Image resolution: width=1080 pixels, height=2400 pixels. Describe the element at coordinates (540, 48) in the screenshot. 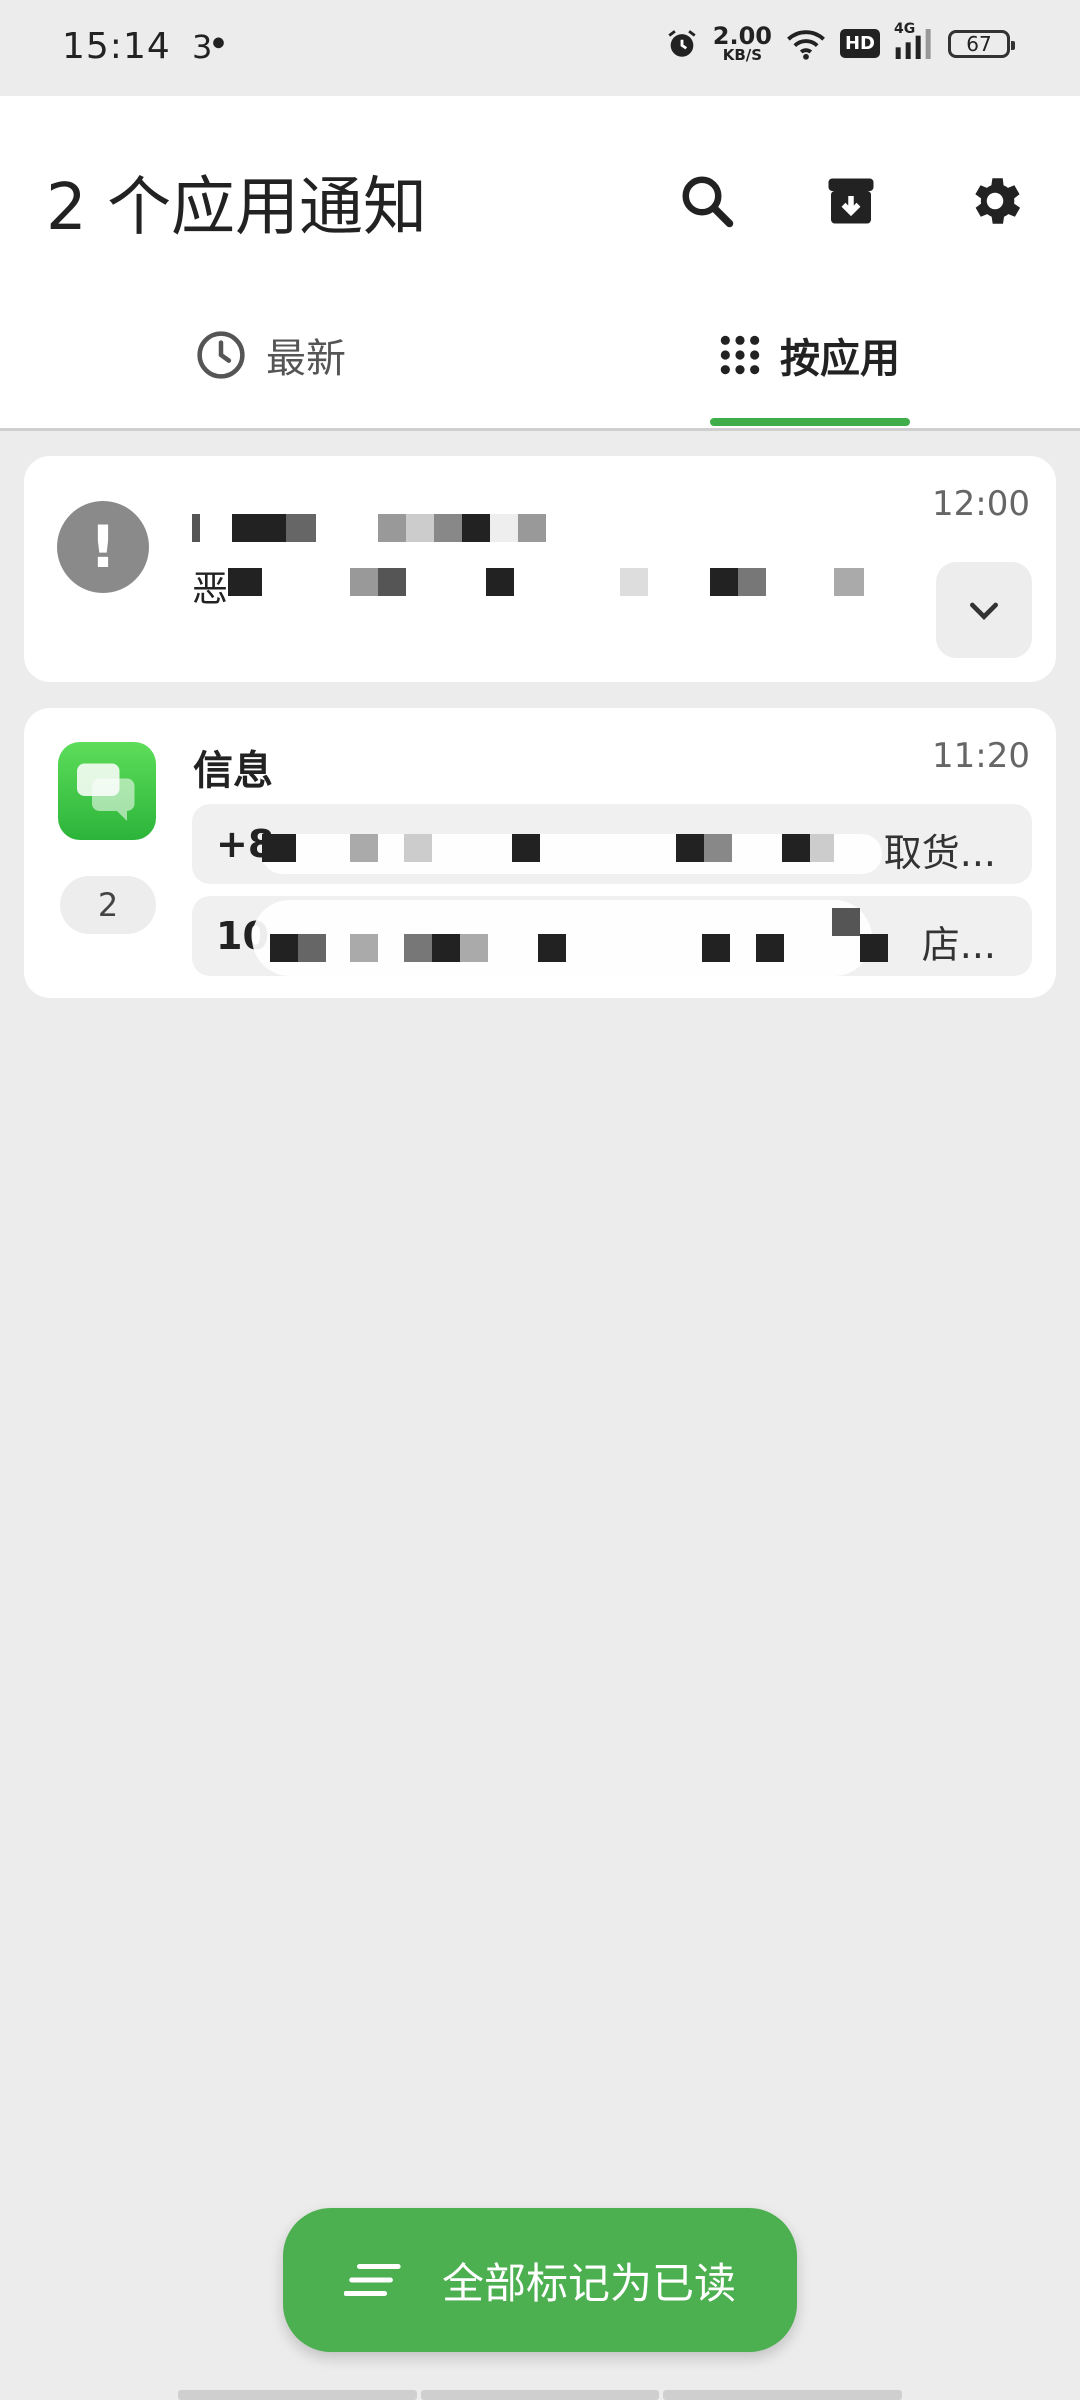

I see `status-bar: 15:14 3● 2.00 KB/S HD 4G 67` at that location.